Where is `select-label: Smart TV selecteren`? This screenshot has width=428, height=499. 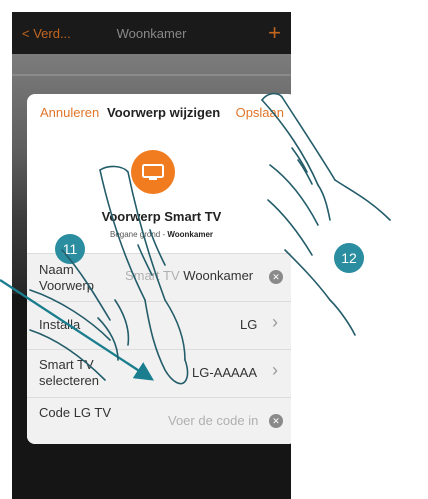 select-label: Smart TV selecteren is located at coordinates (69, 372).